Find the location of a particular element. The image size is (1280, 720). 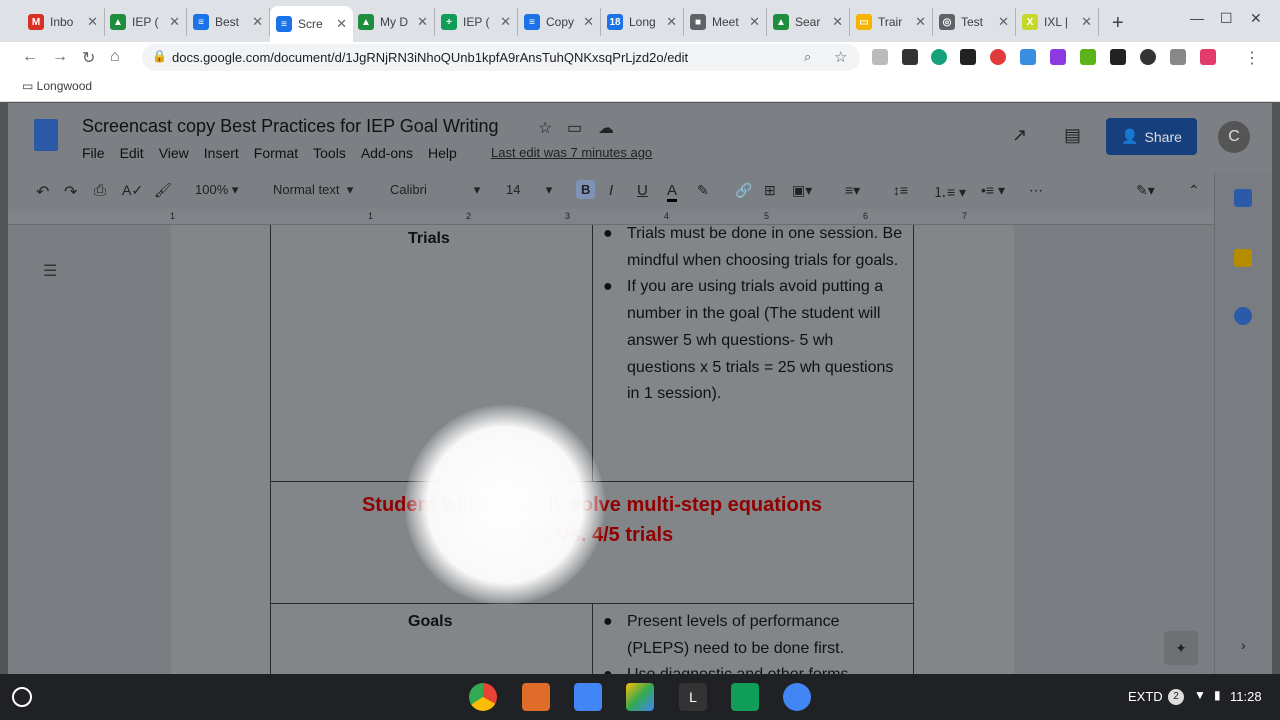

menu-format: Format is located at coordinates (276, 153).